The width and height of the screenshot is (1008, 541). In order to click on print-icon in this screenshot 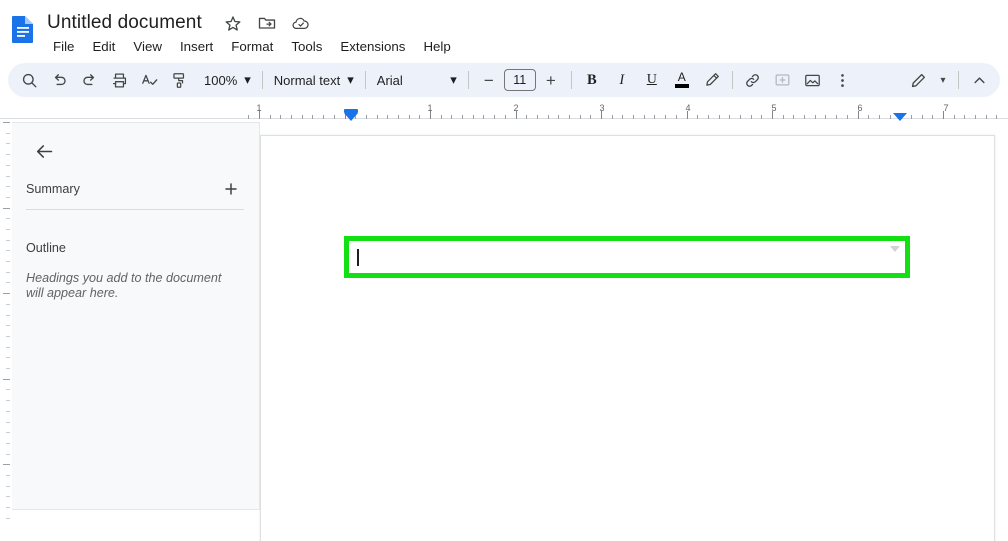, I will do `click(119, 80)`.